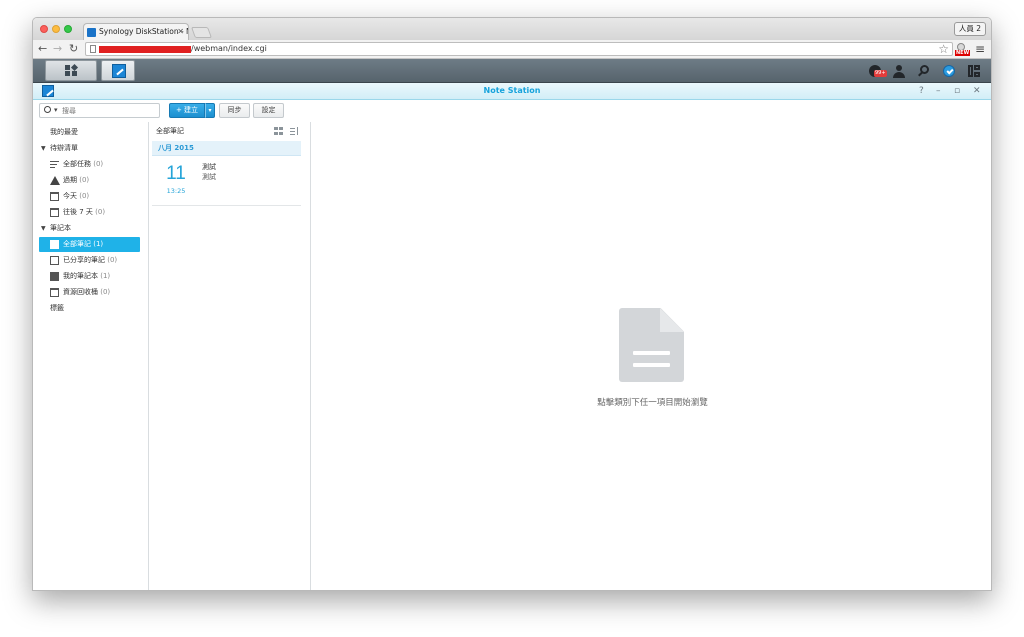 The height and width of the screenshot is (637, 1024). What do you see at coordinates (89, 132) in the screenshot?
I see `sidebar-item-favorites: 我的最愛` at bounding box center [89, 132].